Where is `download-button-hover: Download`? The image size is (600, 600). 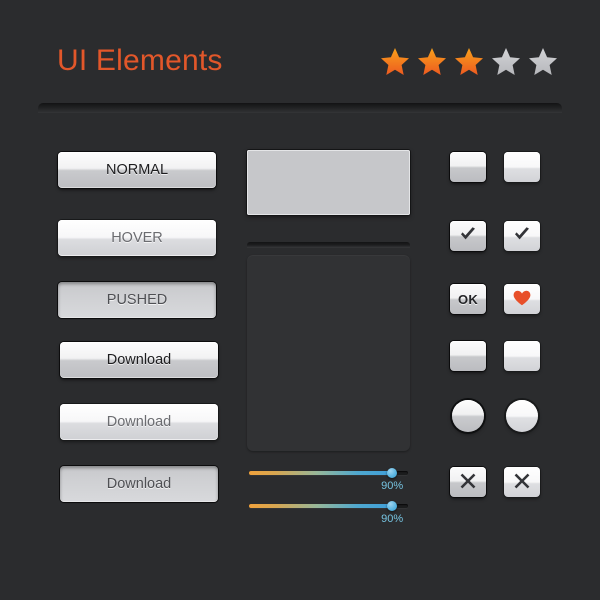 download-button-hover: Download is located at coordinates (139, 422).